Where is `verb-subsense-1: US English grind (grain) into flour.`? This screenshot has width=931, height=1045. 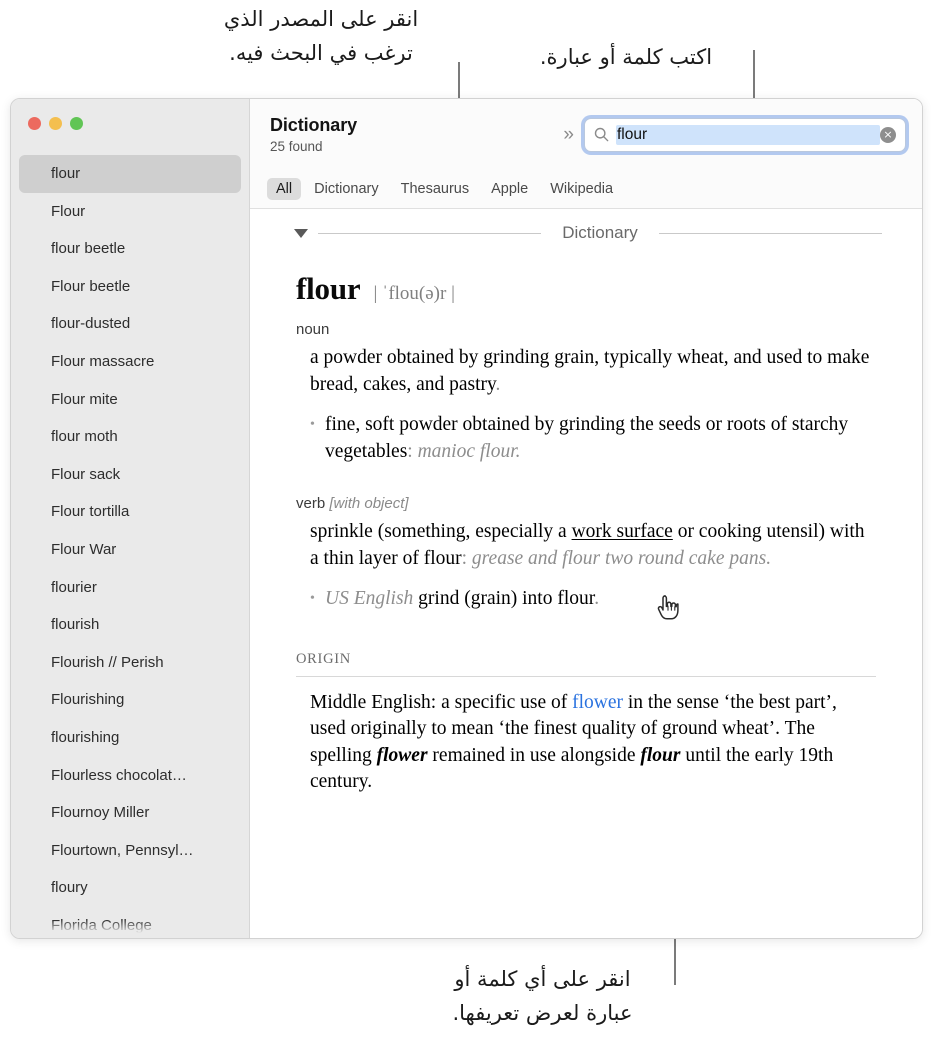
verb-subsense-1: US English grind (grain) into flour. is located at coordinates (597, 599).